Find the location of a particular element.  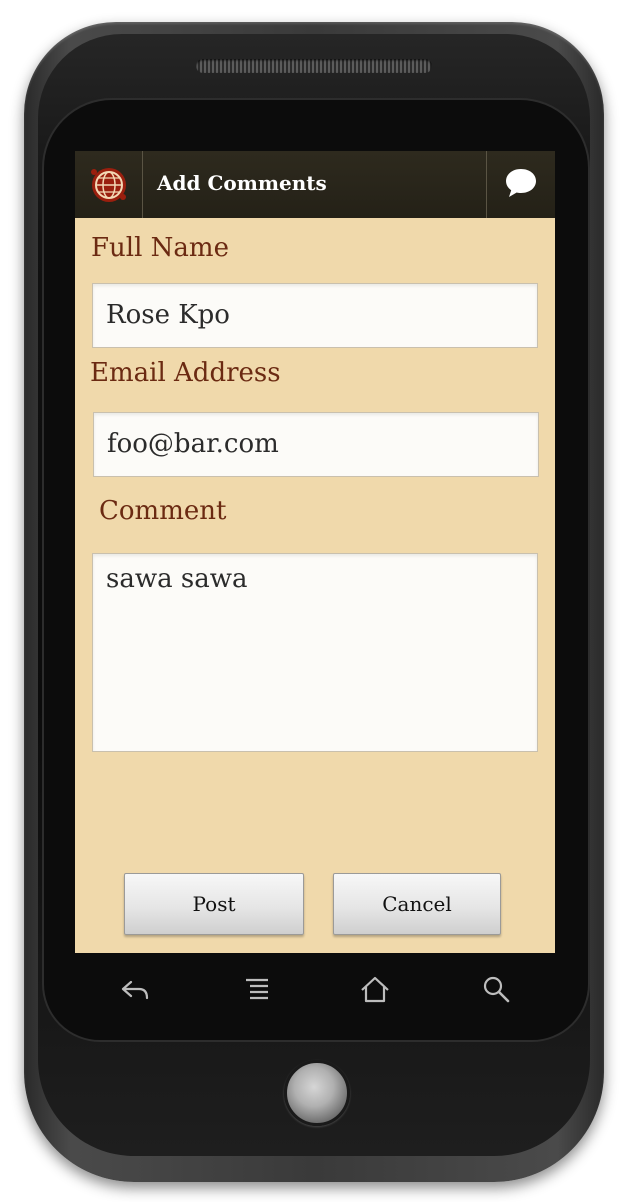

logo-button is located at coordinates (109, 184).